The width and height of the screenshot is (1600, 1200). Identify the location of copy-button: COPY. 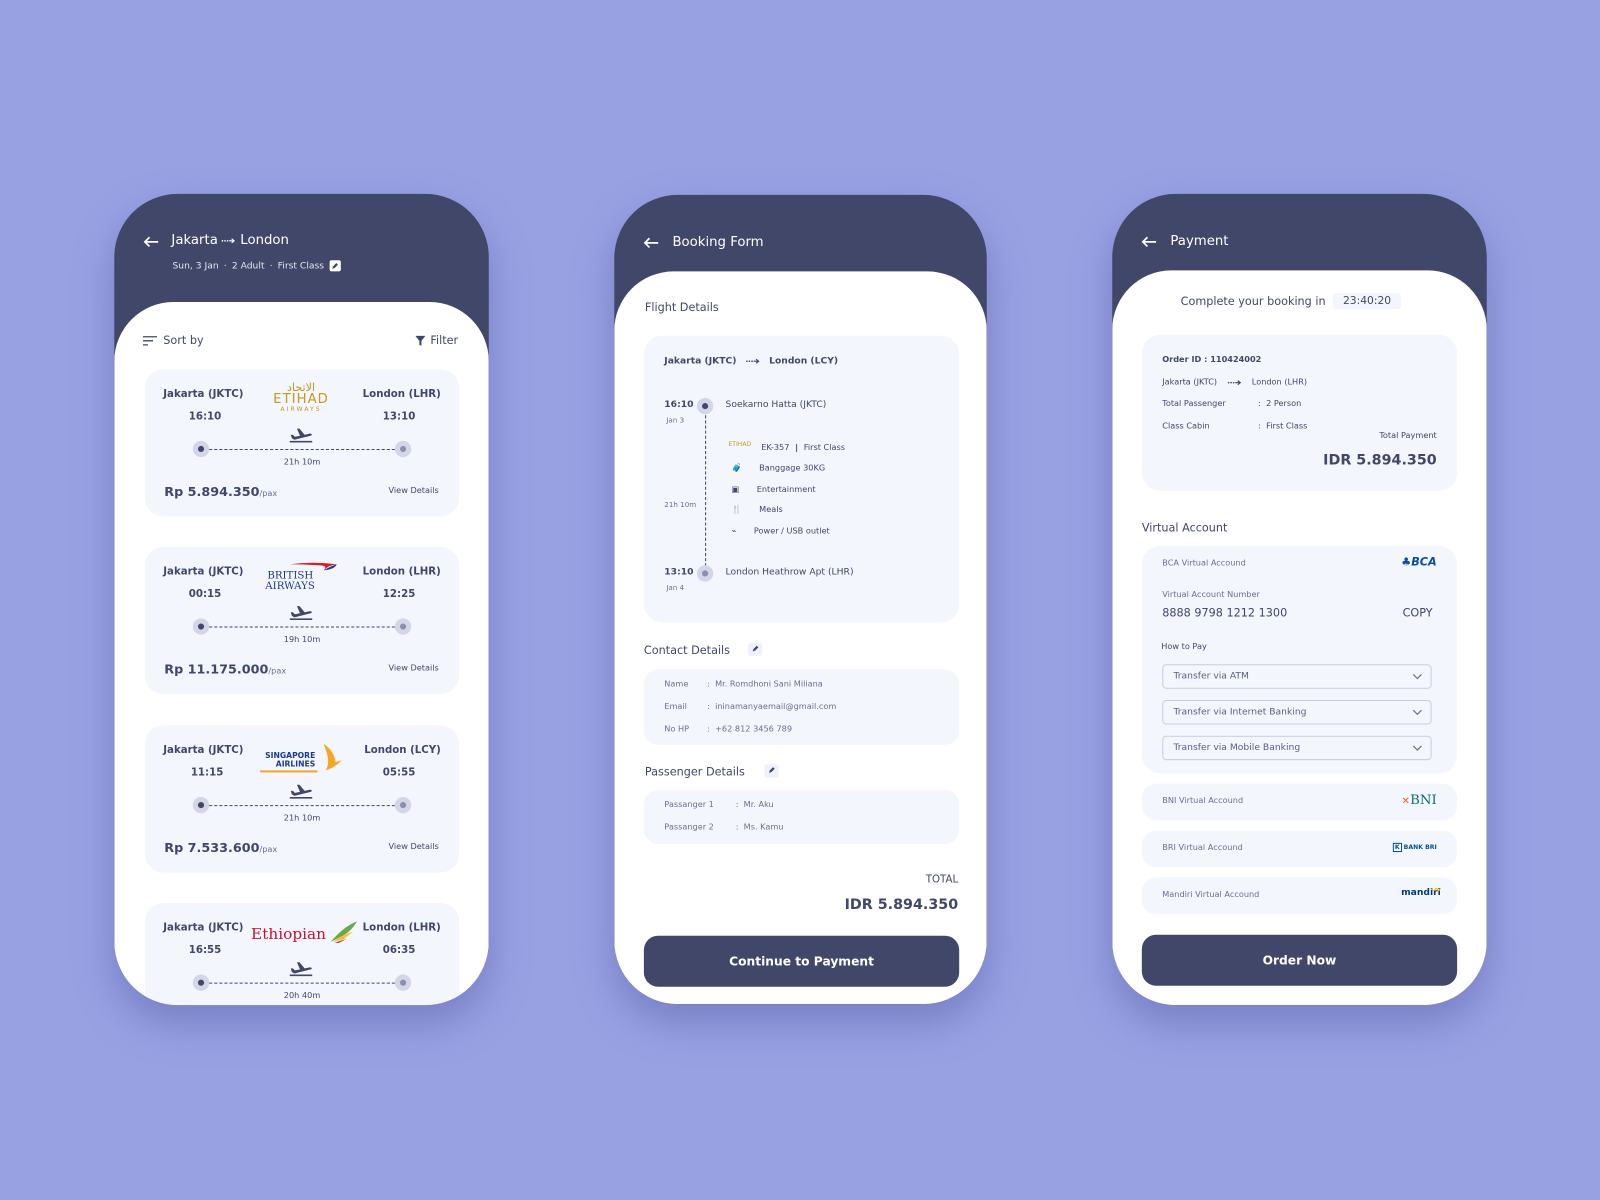
(1418, 612).